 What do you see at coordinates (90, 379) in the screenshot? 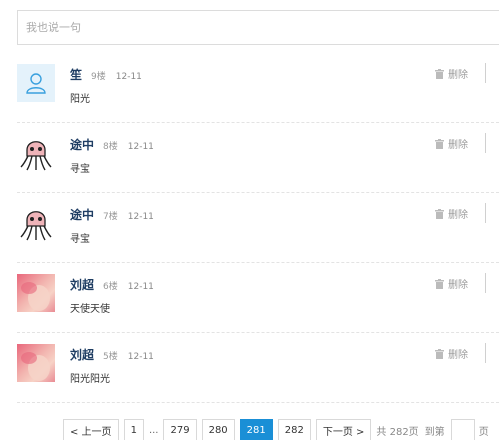
I see `comment-content: 阳光阳光` at bounding box center [90, 379].